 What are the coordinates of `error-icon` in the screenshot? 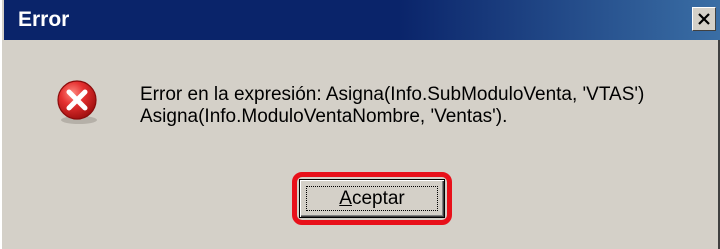 It's located at (77, 102).